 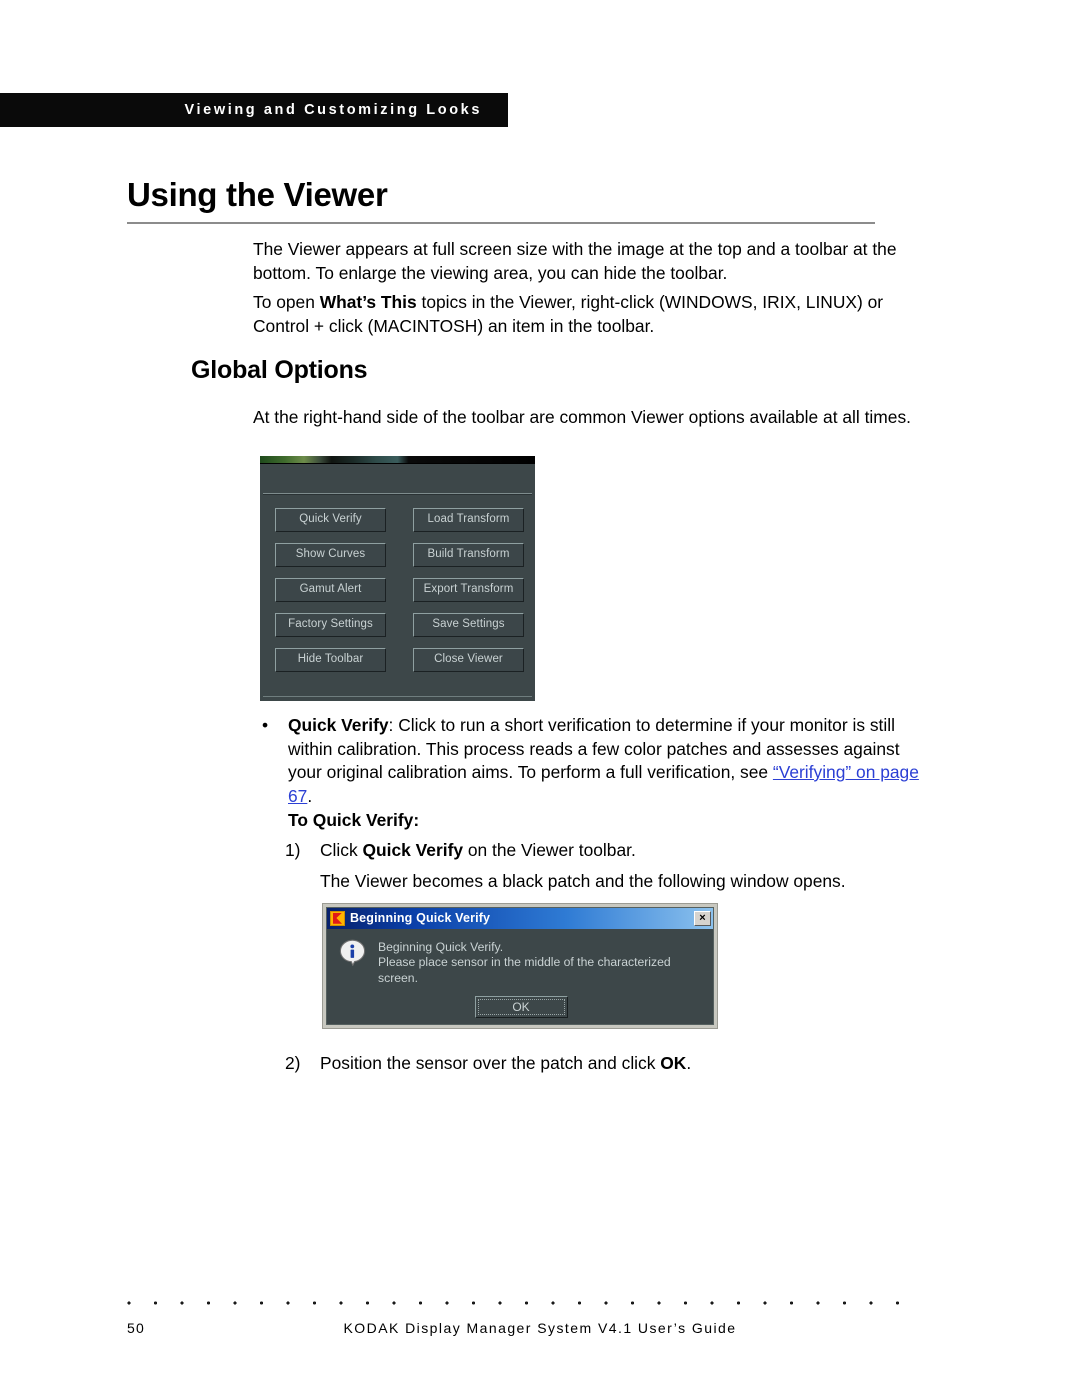 What do you see at coordinates (549, 850) in the screenshot?
I see `procedure-step-1-post: on the Viewer toolbar.` at bounding box center [549, 850].